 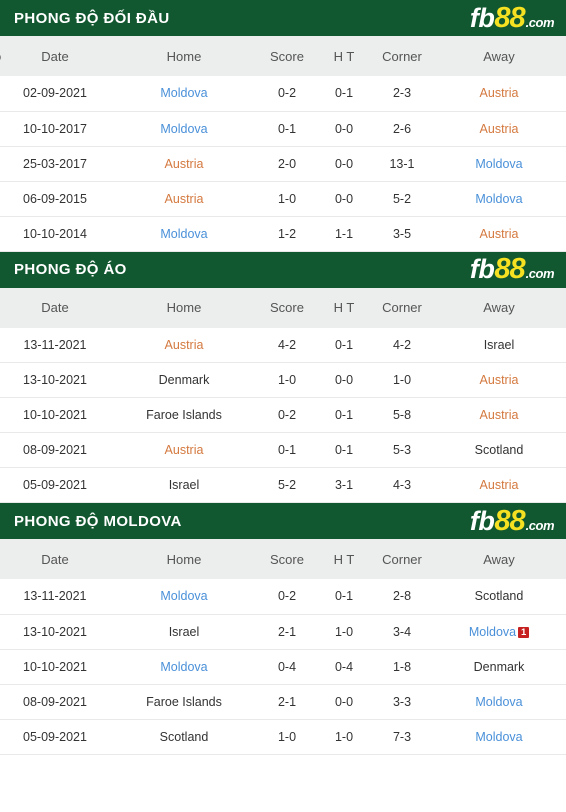 I want to click on table-row: 06-09-2015 Austria 1-0 0-0 5-2 Moldova, so click(x=283, y=198).